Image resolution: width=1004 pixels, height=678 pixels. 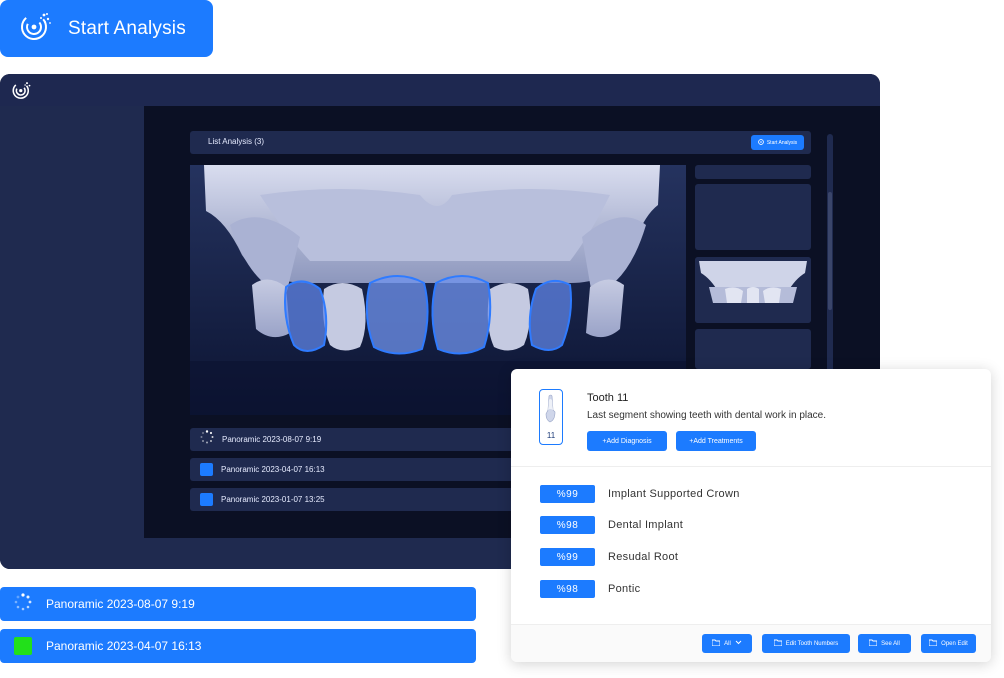 What do you see at coordinates (550, 408) in the screenshot?
I see `tooth-icon` at bounding box center [550, 408].